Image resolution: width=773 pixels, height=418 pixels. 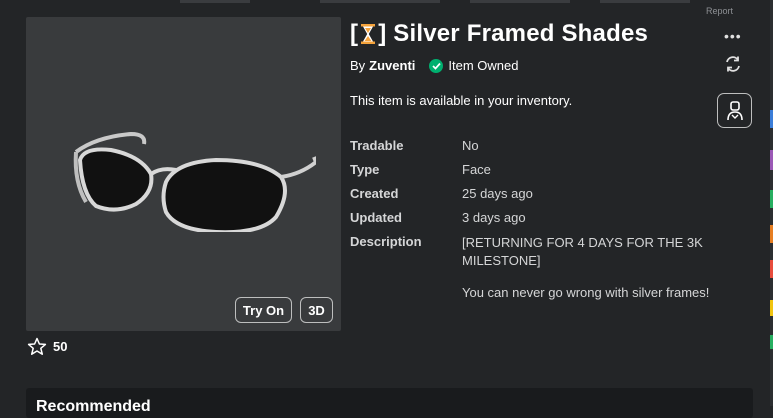 I want to click on wear-avatar-button, so click(x=734, y=110).